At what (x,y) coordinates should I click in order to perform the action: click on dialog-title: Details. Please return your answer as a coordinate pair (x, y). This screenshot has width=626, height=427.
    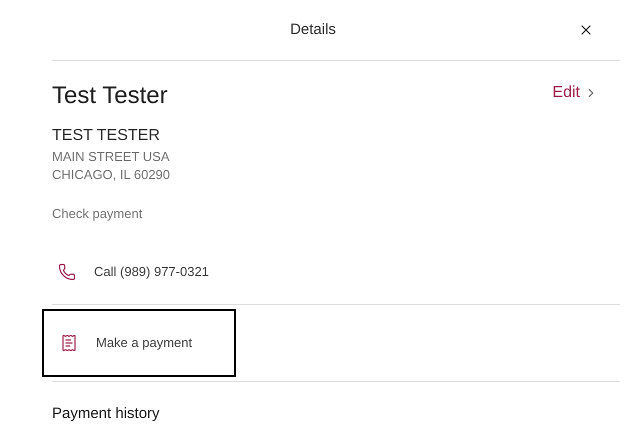
    Looking at the image, I should click on (313, 29).